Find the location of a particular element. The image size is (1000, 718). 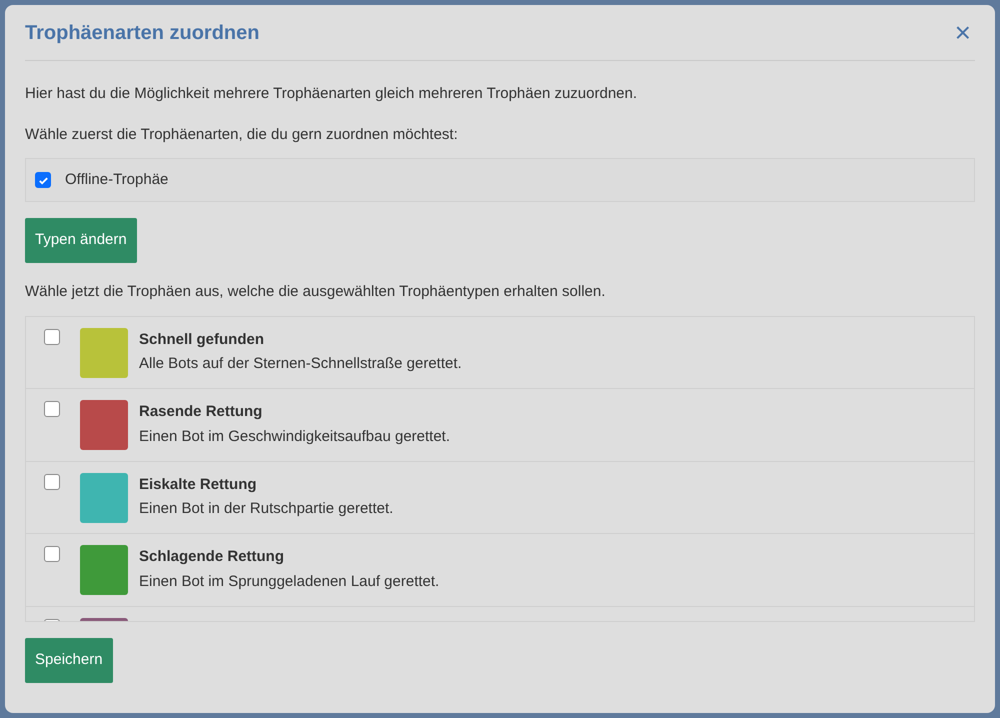

trophy-description: Alle Bots auf der Sternen-Schnellstraße gerettet. is located at coordinates (300, 364).